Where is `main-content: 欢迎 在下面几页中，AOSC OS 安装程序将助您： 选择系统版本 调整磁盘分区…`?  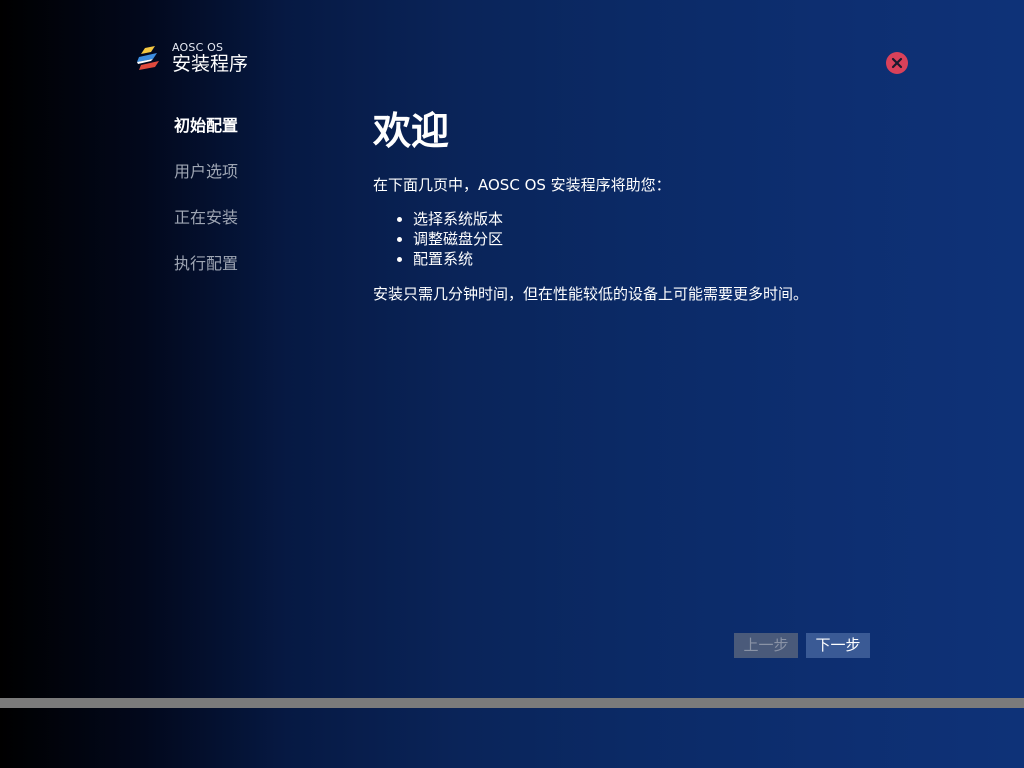 main-content: 欢迎 在下面几页中，AOSC OS 安装程序将助您： 选择系统版本 调整磁盘分区… is located at coordinates (653, 205).